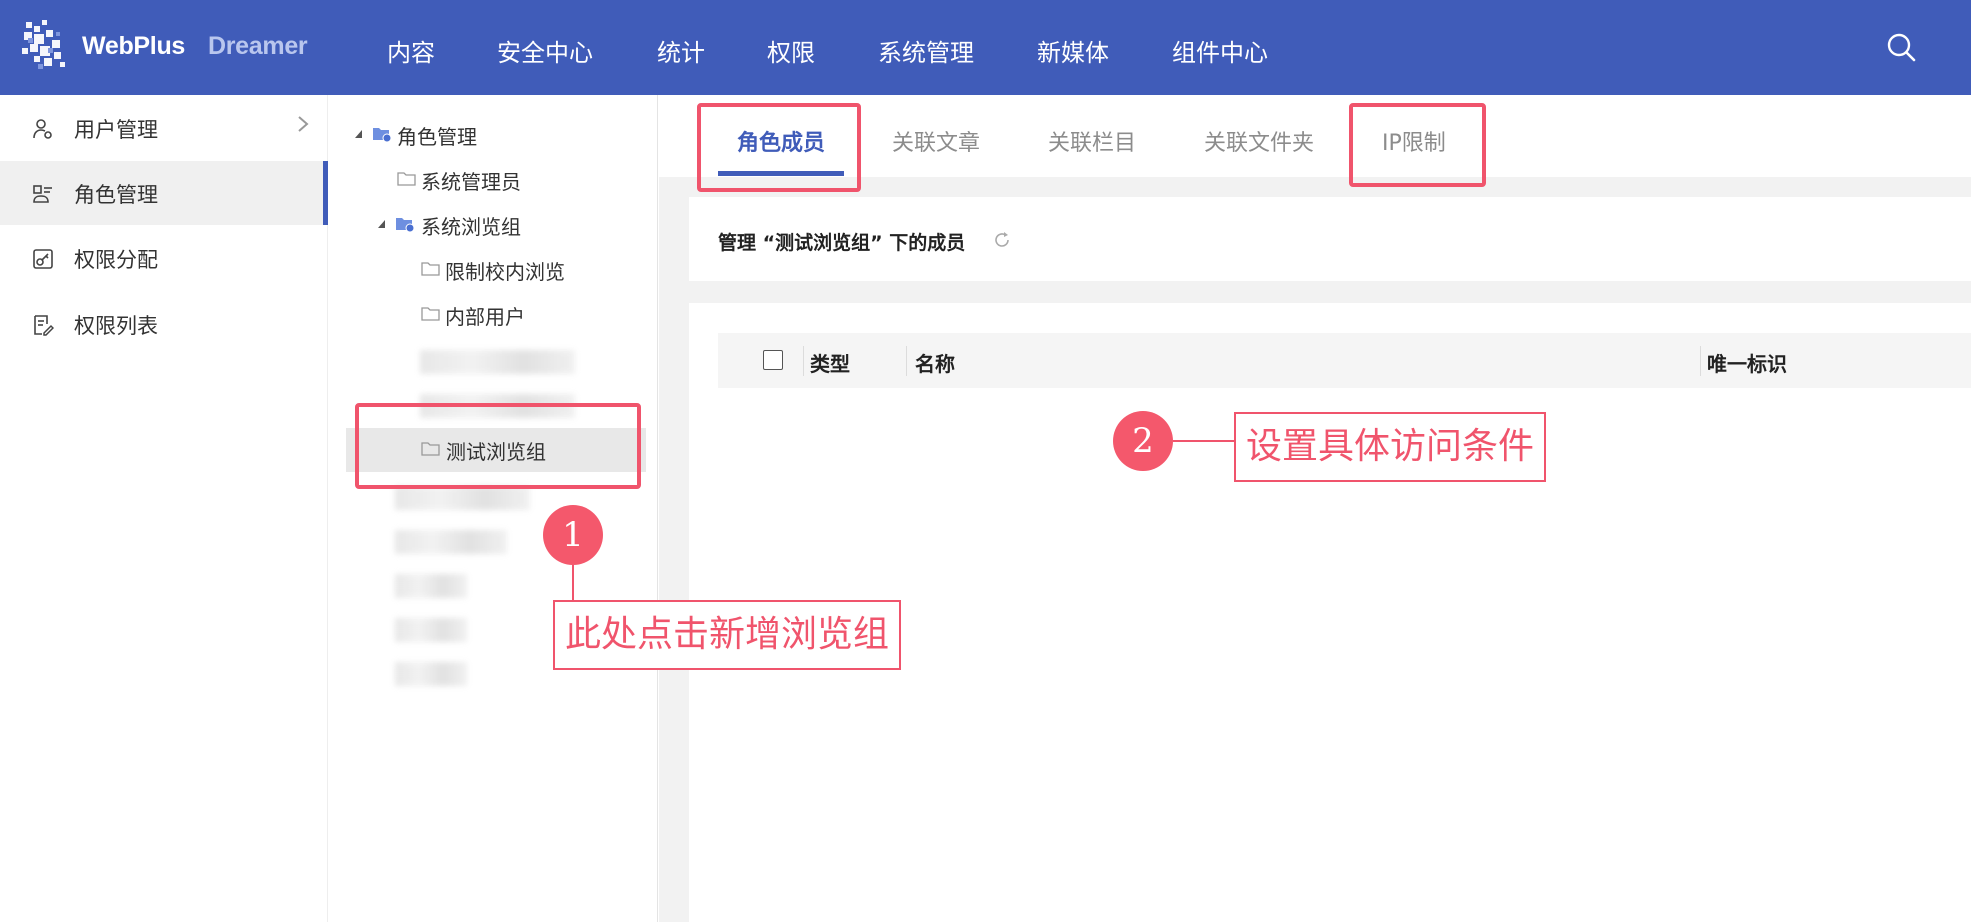 The image size is (1971, 922). I want to click on nav-item-component-center: 组件中心, so click(1220, 50).